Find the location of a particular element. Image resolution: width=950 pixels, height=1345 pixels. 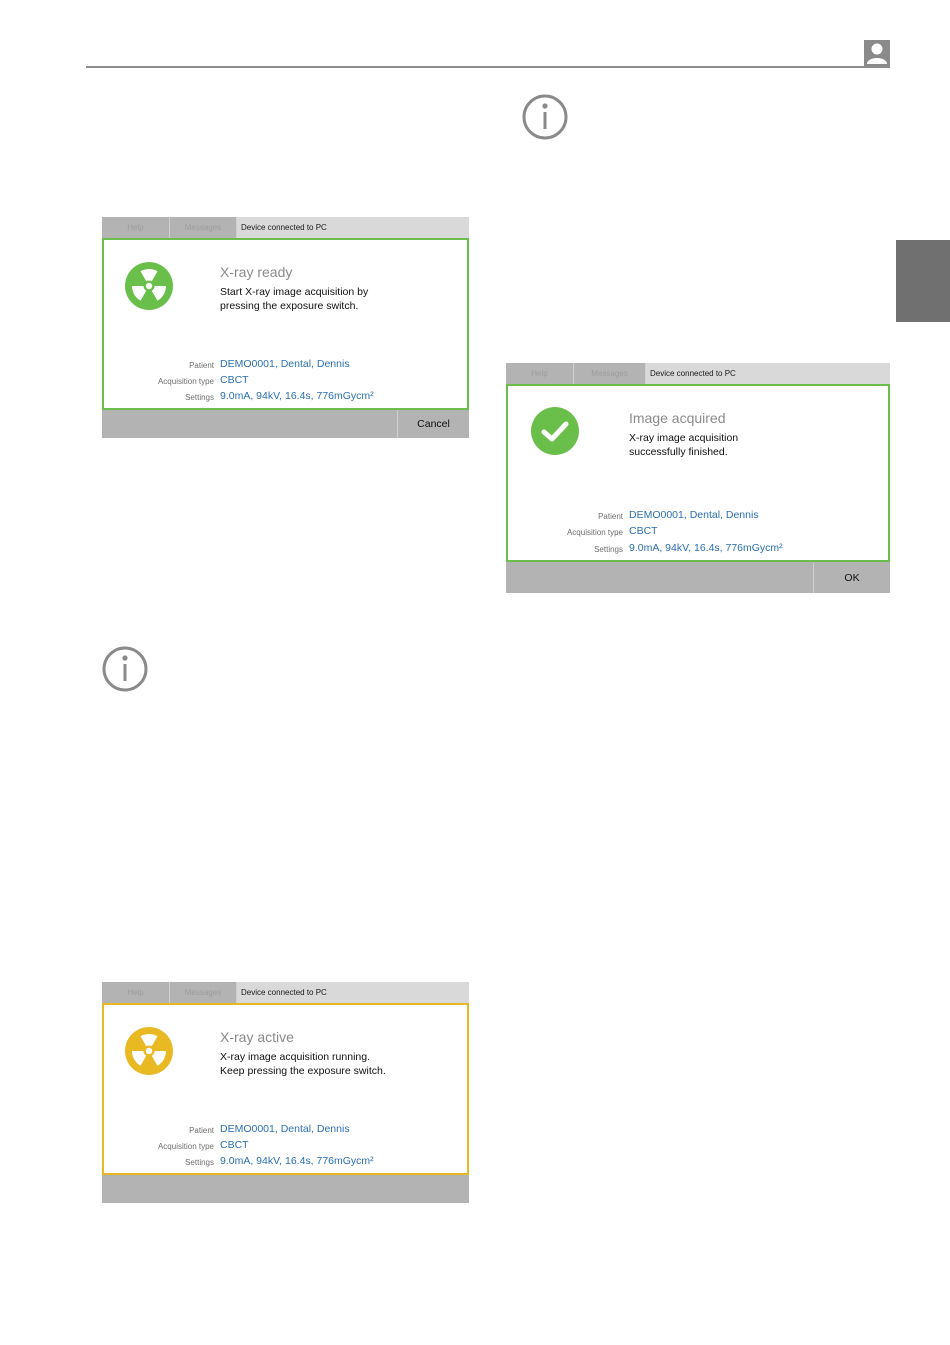

message-line: X-ray image acquisition is located at coordinates (684, 438).